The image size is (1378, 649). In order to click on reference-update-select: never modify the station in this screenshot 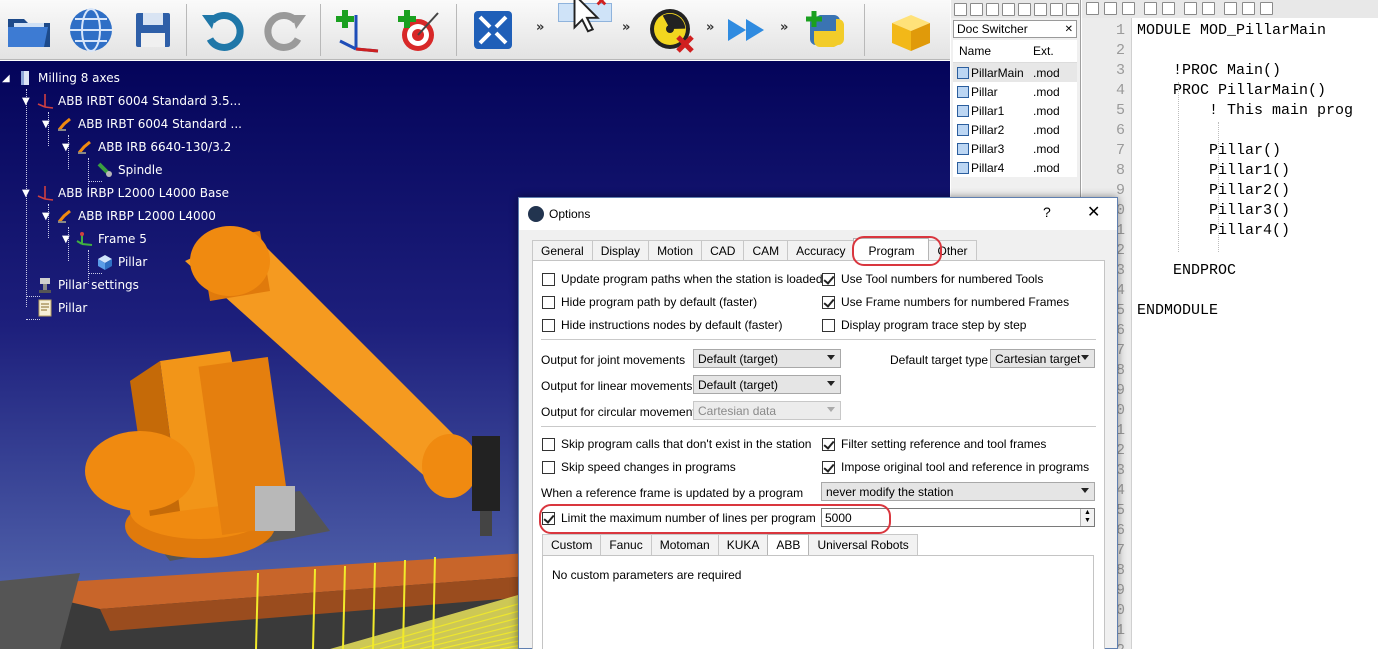, I will do `click(958, 491)`.